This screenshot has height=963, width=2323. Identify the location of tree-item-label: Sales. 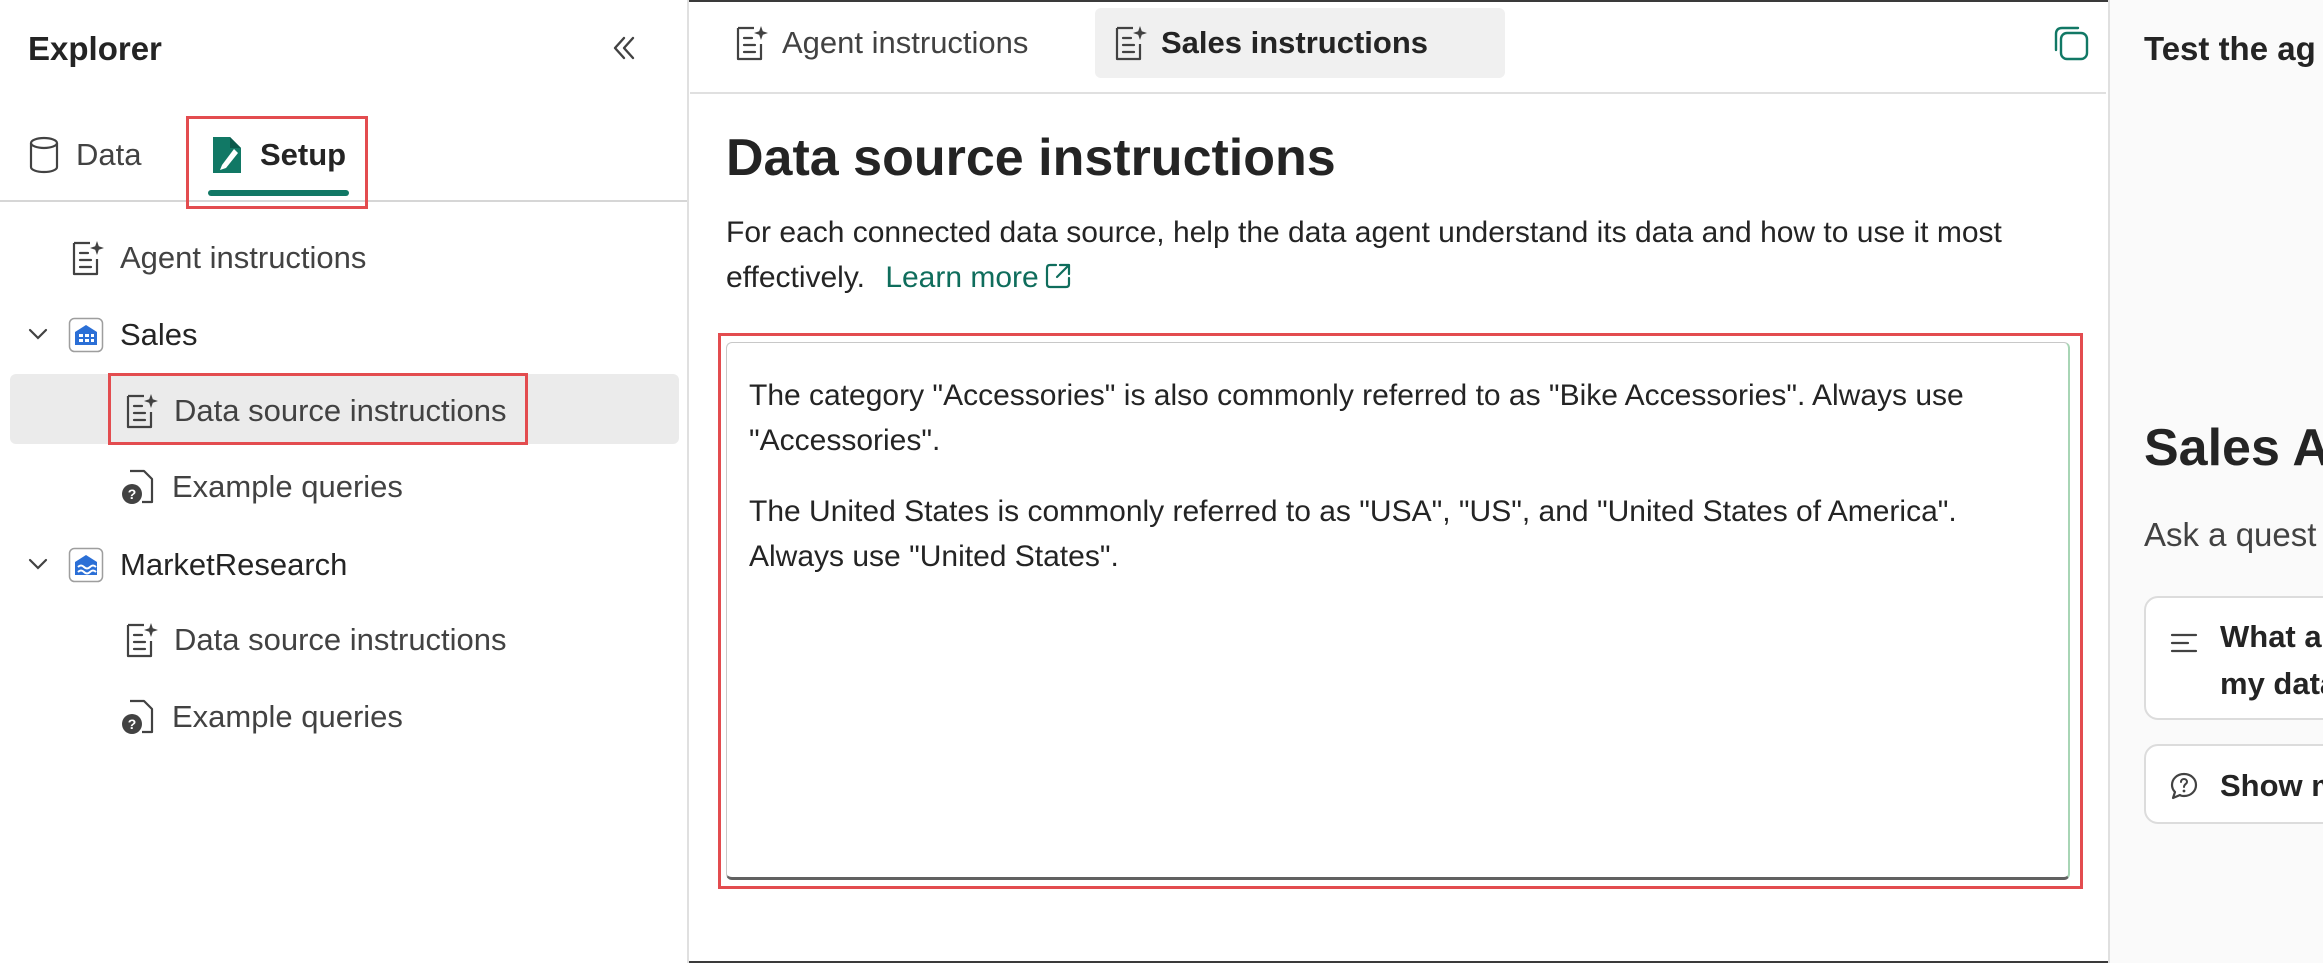
(159, 334).